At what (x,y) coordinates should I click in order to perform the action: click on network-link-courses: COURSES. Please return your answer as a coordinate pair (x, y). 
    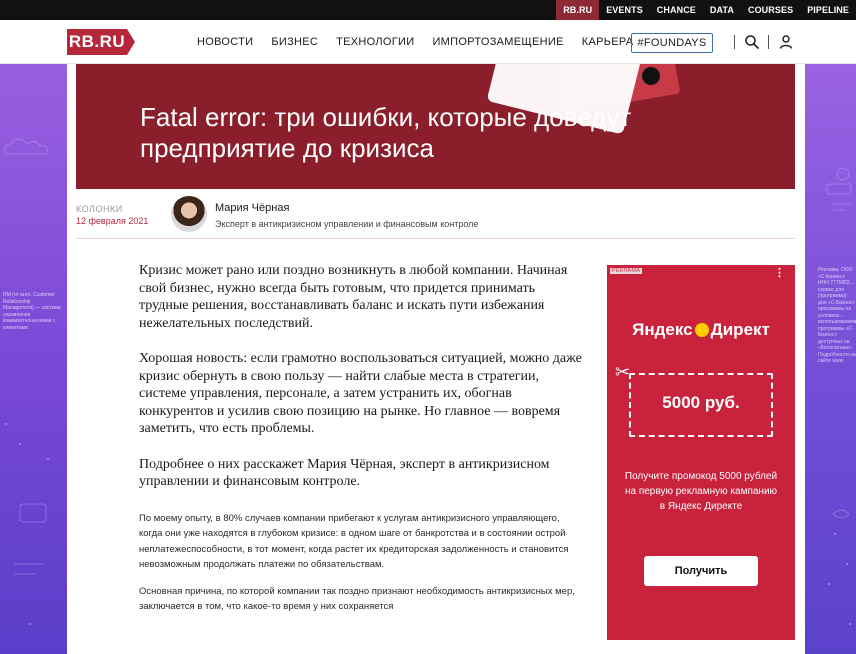
    Looking at the image, I should click on (770, 10).